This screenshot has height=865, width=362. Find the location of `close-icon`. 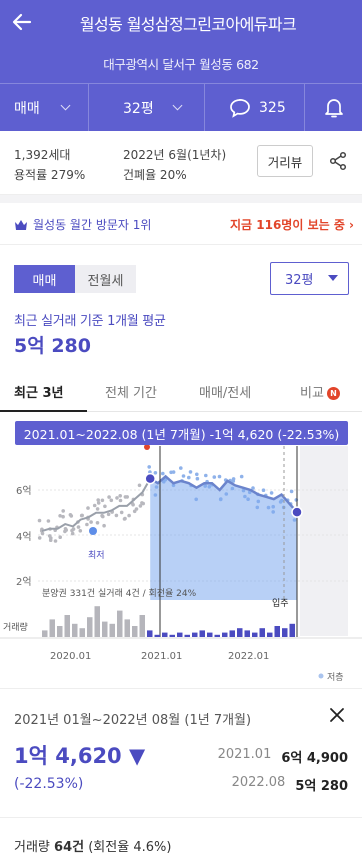

close-icon is located at coordinates (337, 715).